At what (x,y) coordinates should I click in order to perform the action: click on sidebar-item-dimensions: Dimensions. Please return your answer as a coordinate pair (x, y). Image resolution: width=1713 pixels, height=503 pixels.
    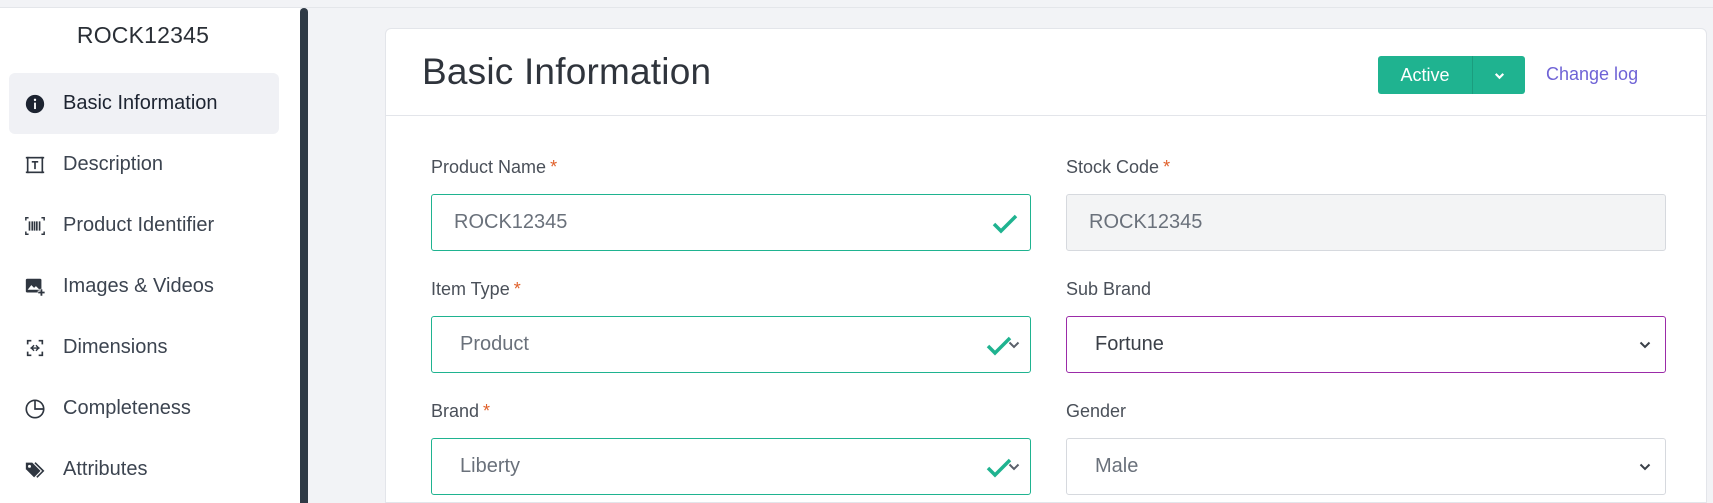
    Looking at the image, I should click on (144, 347).